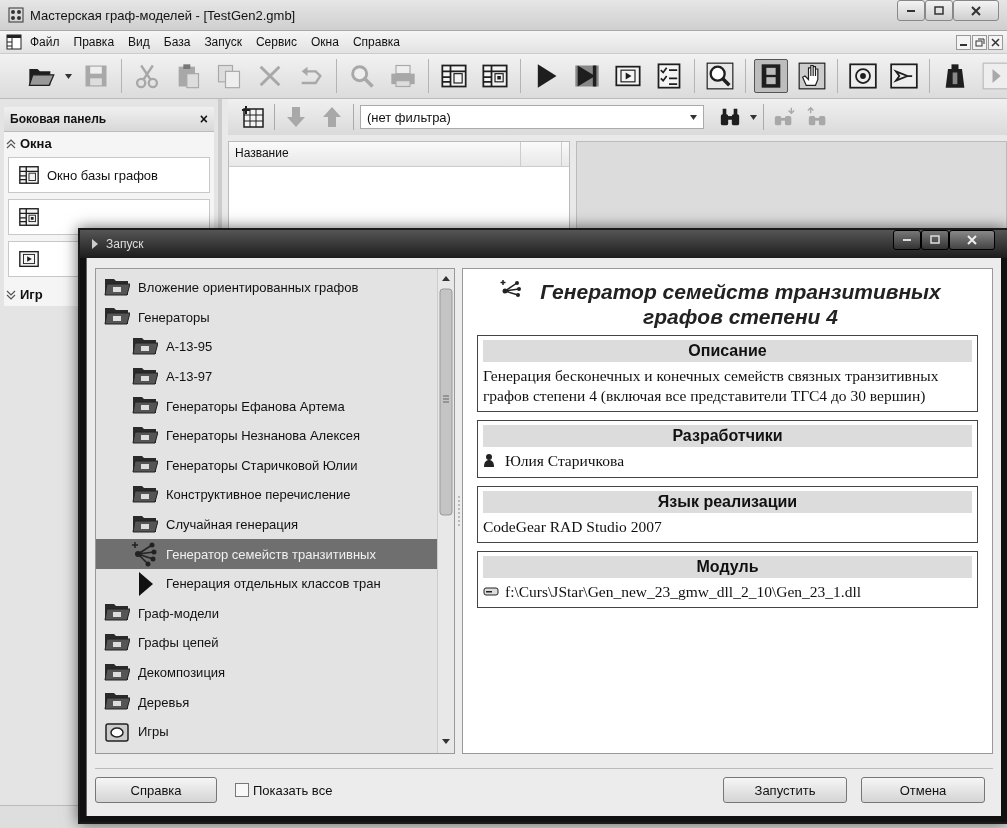  Describe the element at coordinates (266, 643) in the screenshot. I see `tree-item: Графы цепей` at that location.